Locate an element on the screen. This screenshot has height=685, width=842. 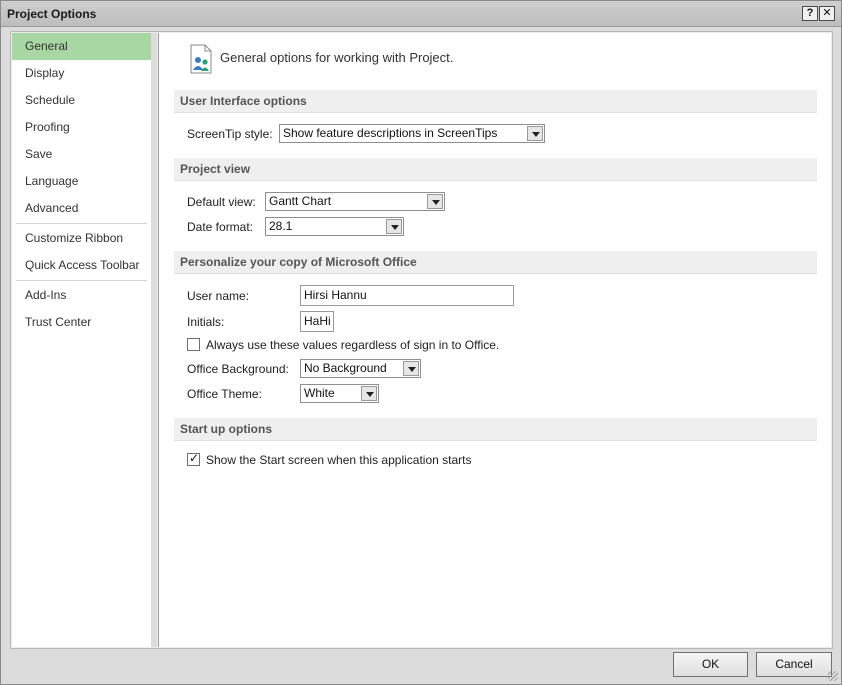
ok-button: OK is located at coordinates (710, 664).